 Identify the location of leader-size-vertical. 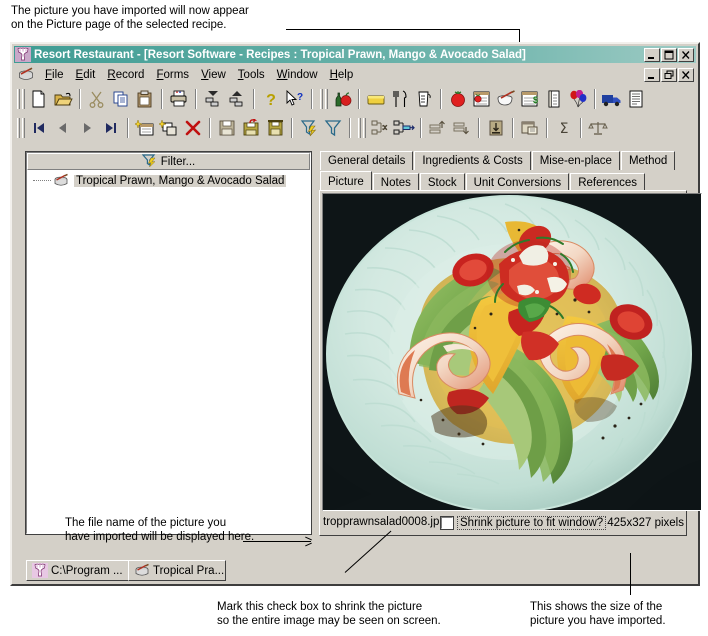
(630, 574).